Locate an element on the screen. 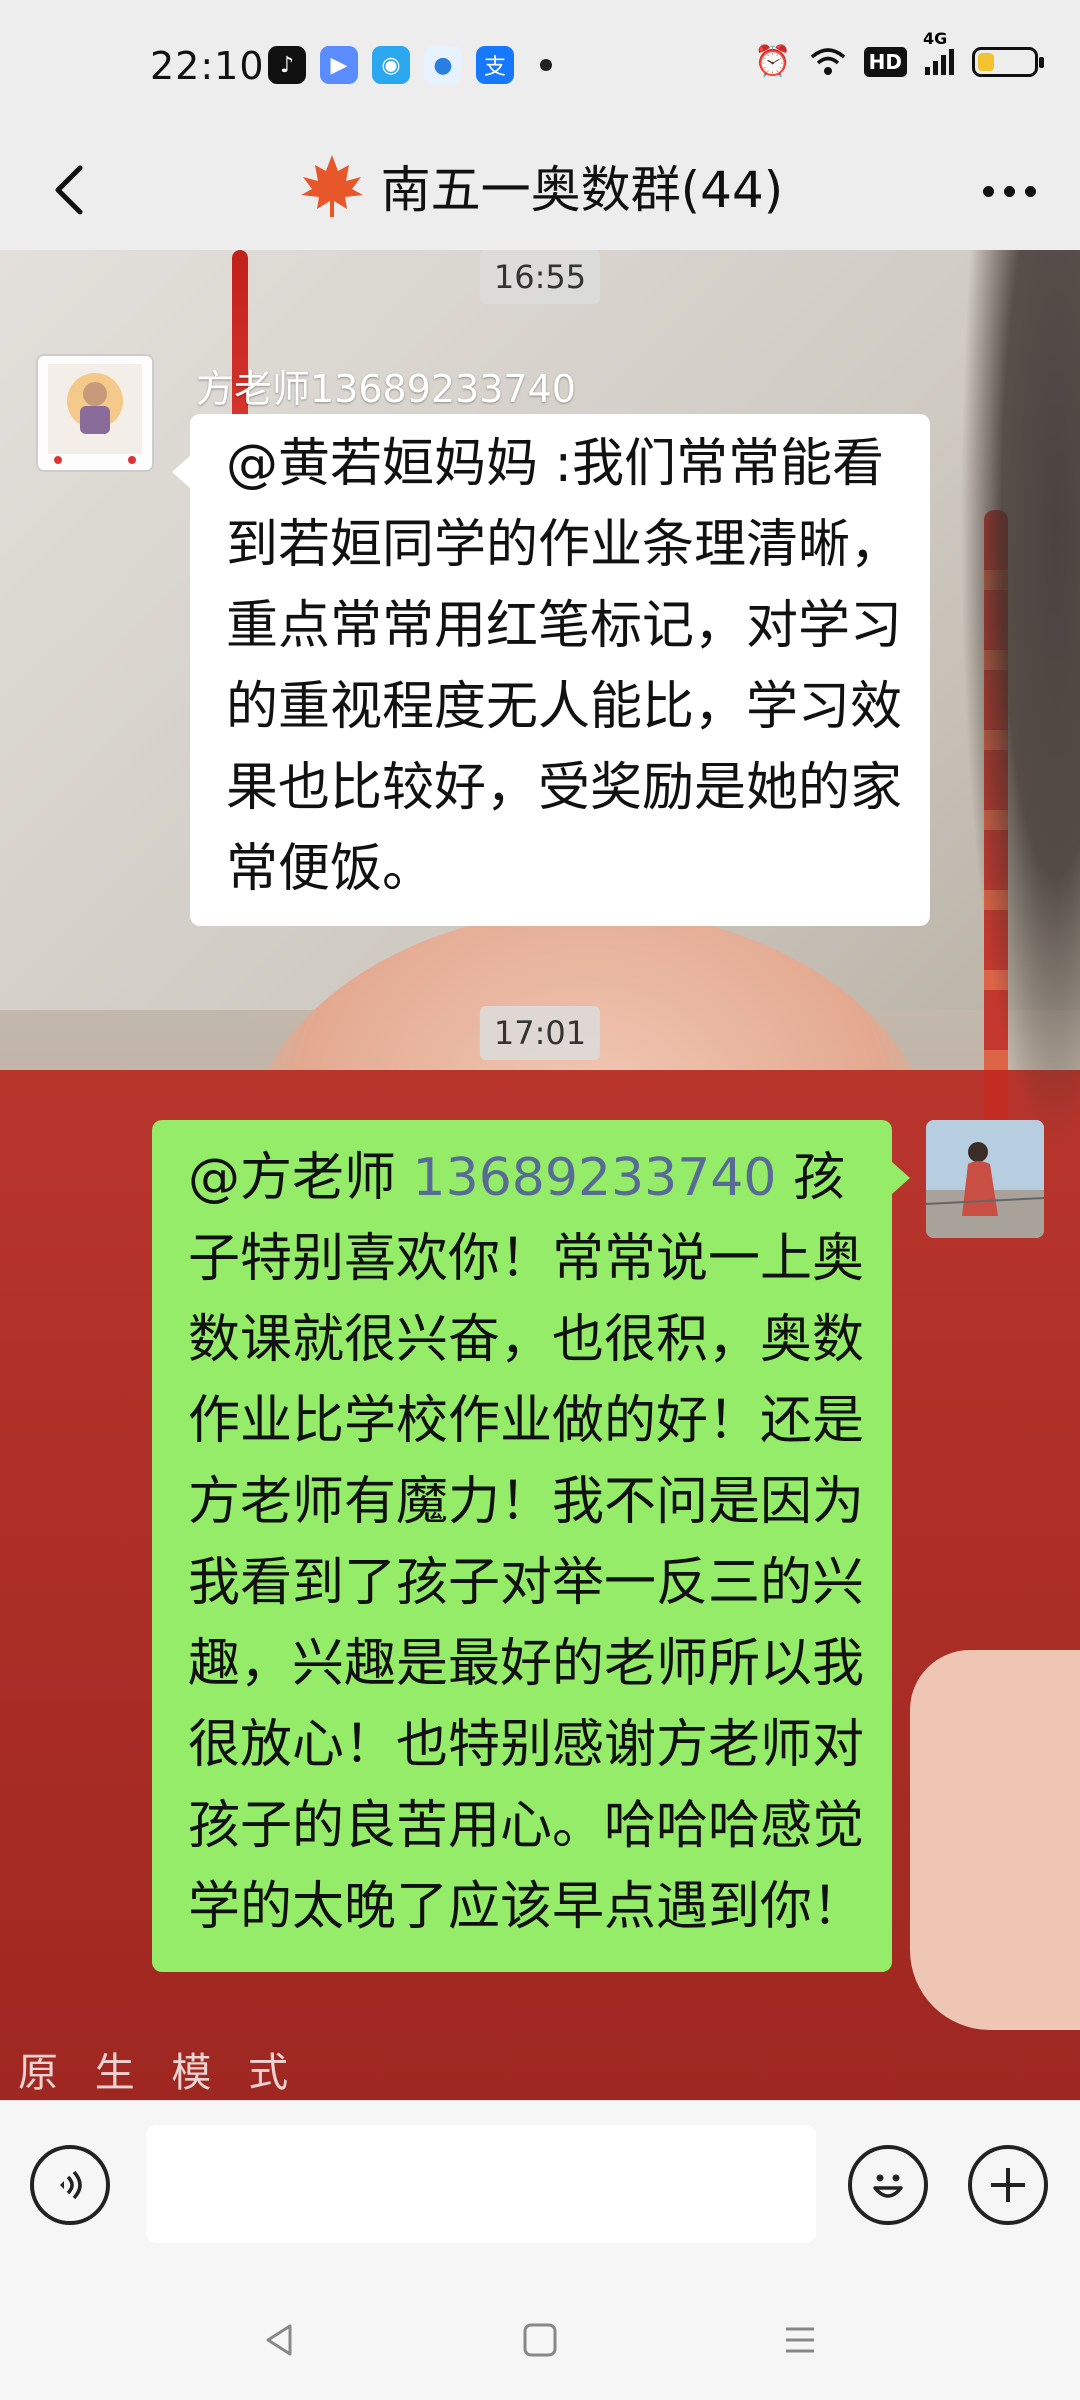  self-avatar-image is located at coordinates (985, 1179).